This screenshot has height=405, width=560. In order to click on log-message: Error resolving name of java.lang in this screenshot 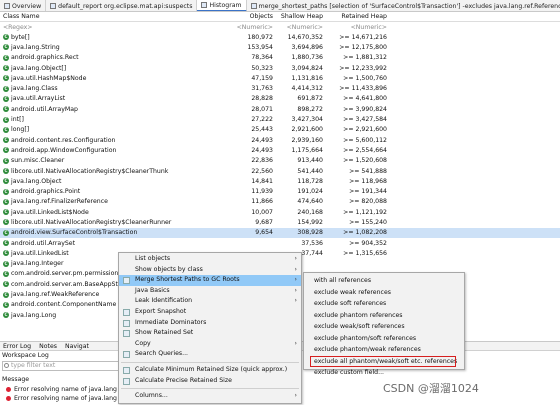, I will do `click(65, 398)`.